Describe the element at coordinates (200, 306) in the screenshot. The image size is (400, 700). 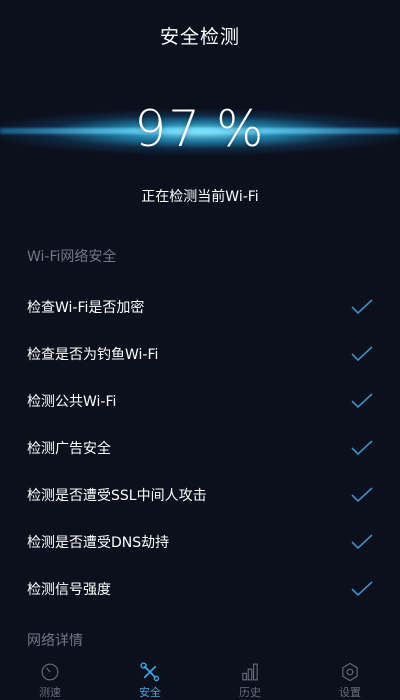
I see `check-item-encryption: 检查Wi-Fi是否加密` at that location.